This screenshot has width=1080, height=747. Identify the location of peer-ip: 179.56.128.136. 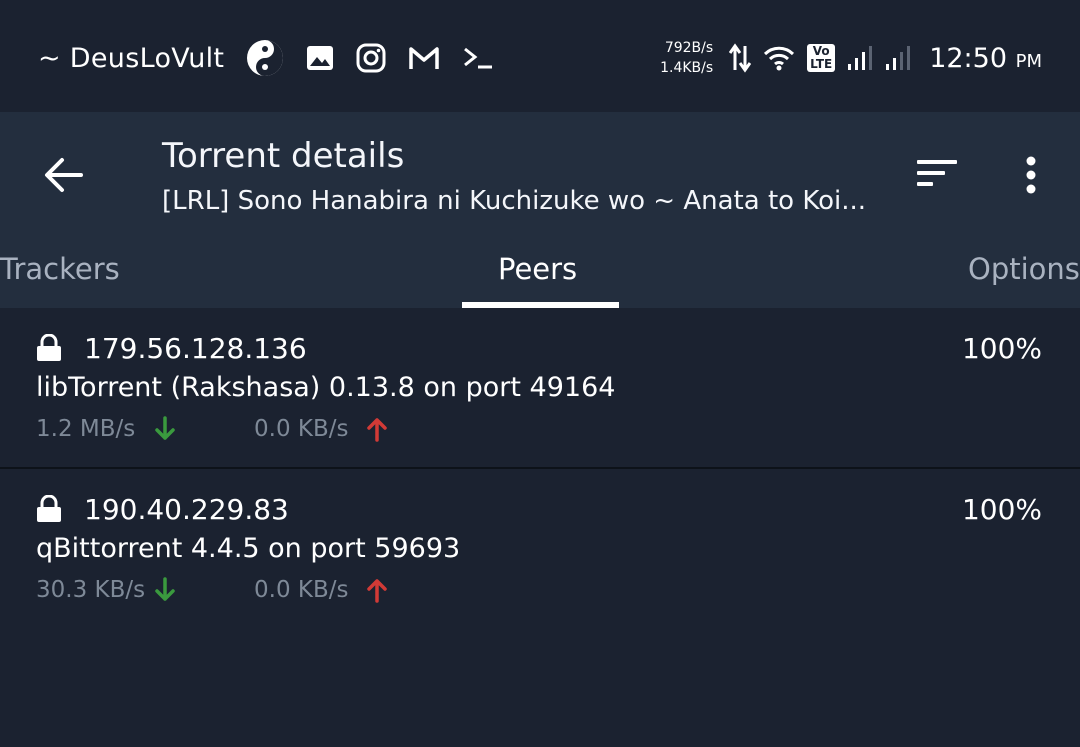
(195, 348).